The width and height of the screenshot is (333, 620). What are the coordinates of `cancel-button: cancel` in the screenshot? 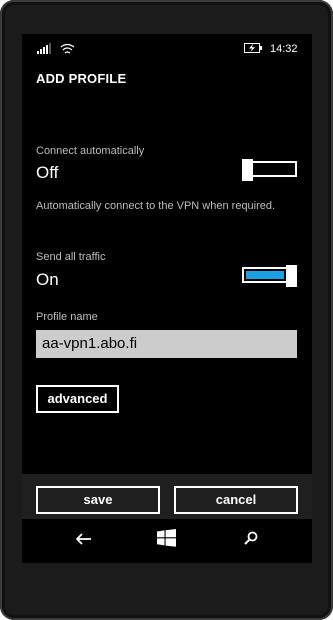 It's located at (236, 500).